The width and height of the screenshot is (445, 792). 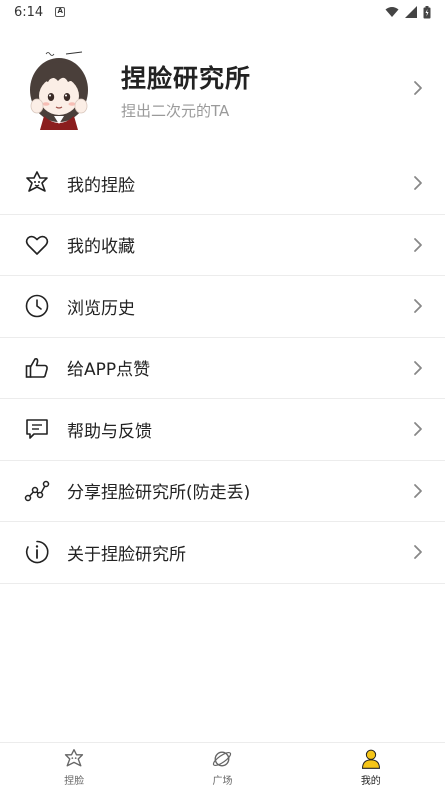 I want to click on status-time: 6:14, so click(x=29, y=12).